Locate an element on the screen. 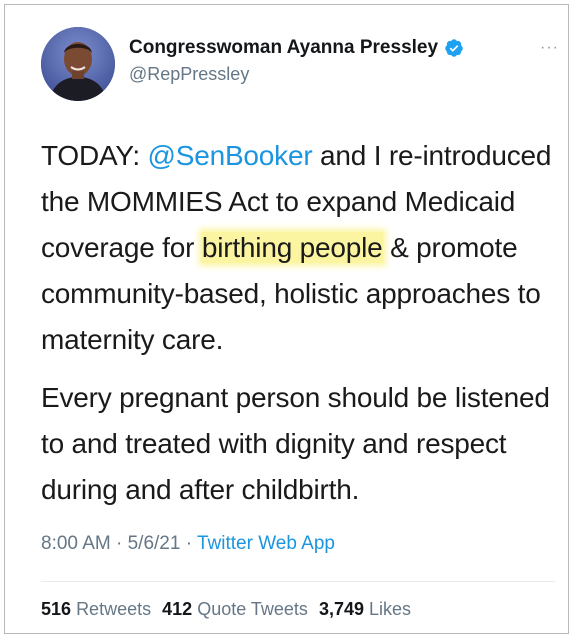 Image resolution: width=575 pixels, height=640 pixels. author-avatar is located at coordinates (78, 64).